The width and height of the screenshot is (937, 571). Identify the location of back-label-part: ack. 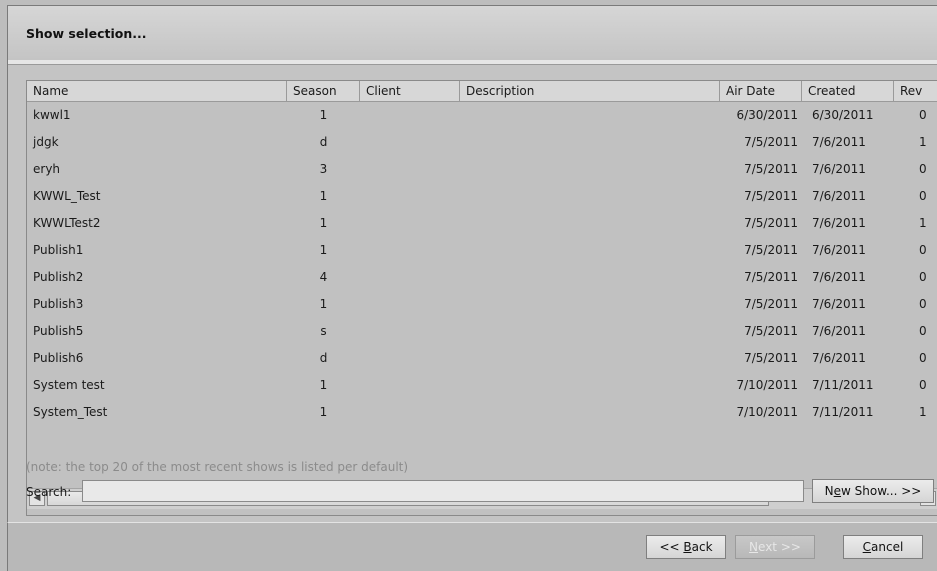
(702, 547).